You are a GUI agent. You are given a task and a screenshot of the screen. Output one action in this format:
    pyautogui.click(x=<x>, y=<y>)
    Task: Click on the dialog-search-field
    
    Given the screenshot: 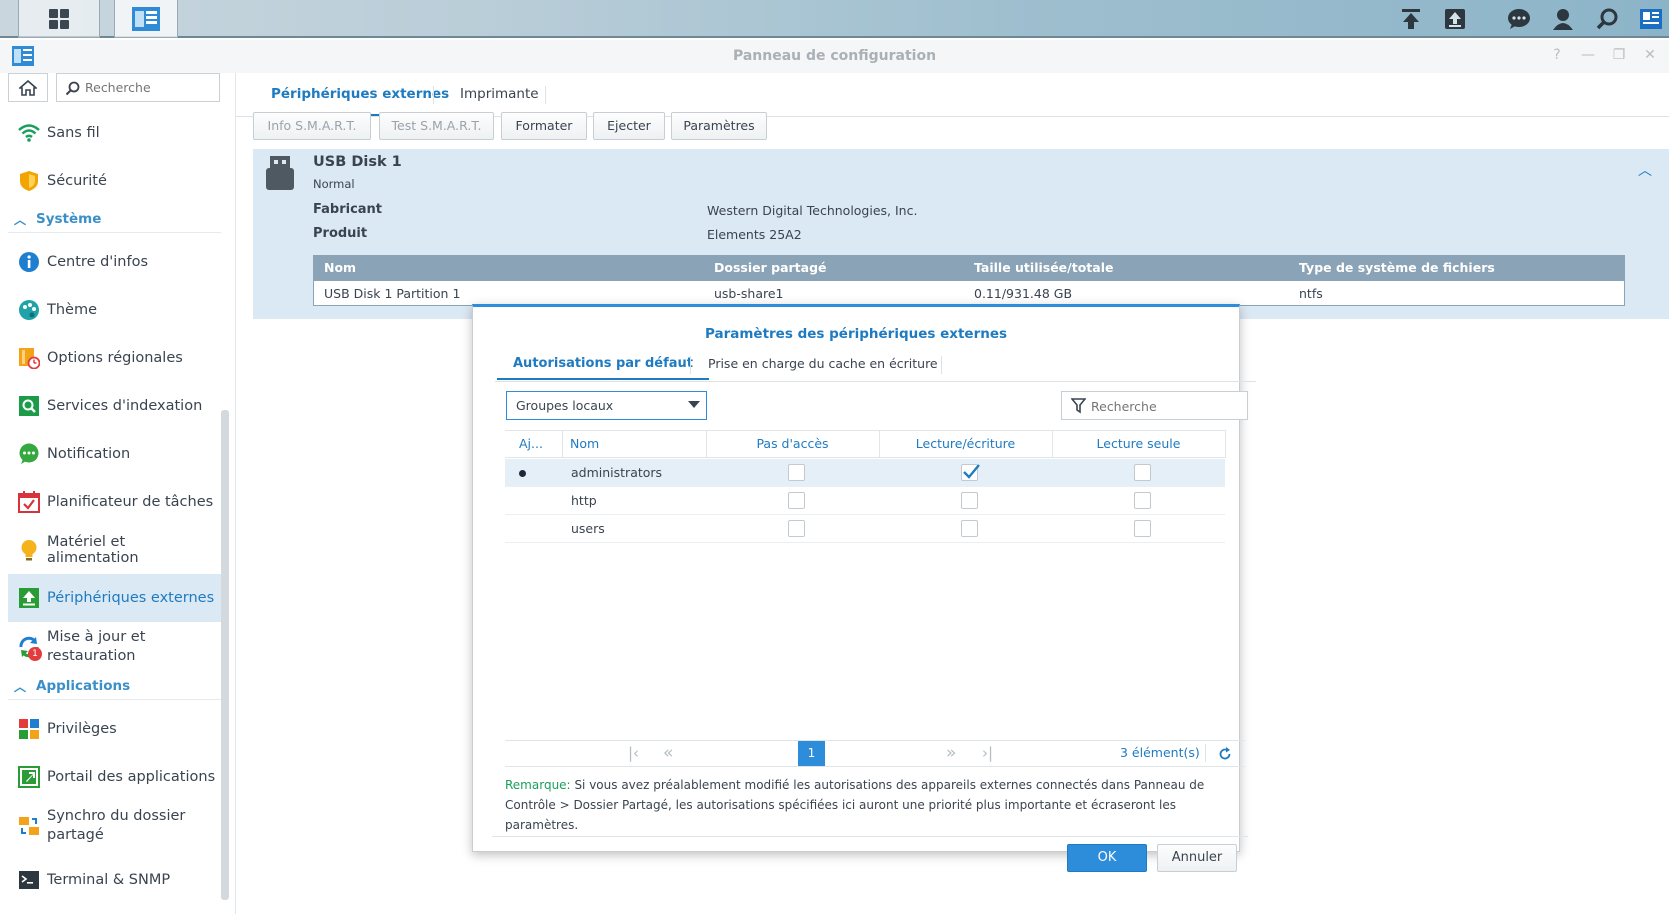 What is the action you would take?
    pyautogui.click(x=1154, y=405)
    